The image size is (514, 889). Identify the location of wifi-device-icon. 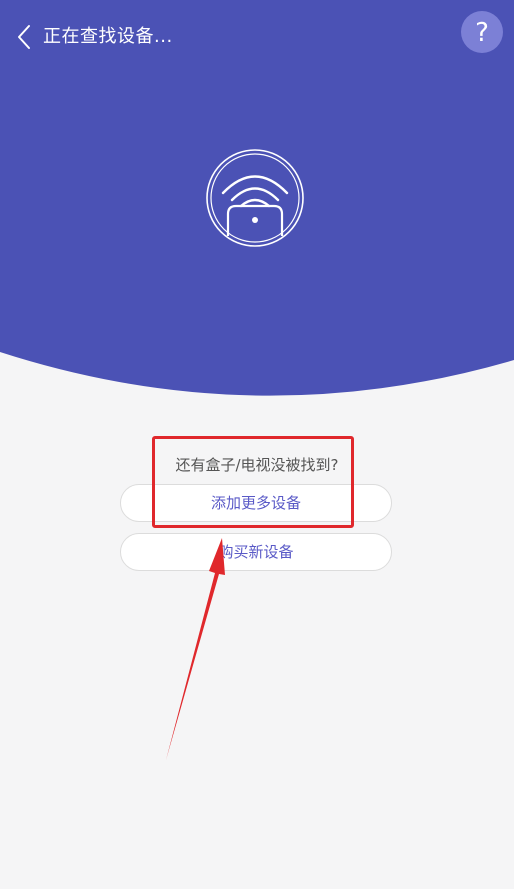
(255, 198).